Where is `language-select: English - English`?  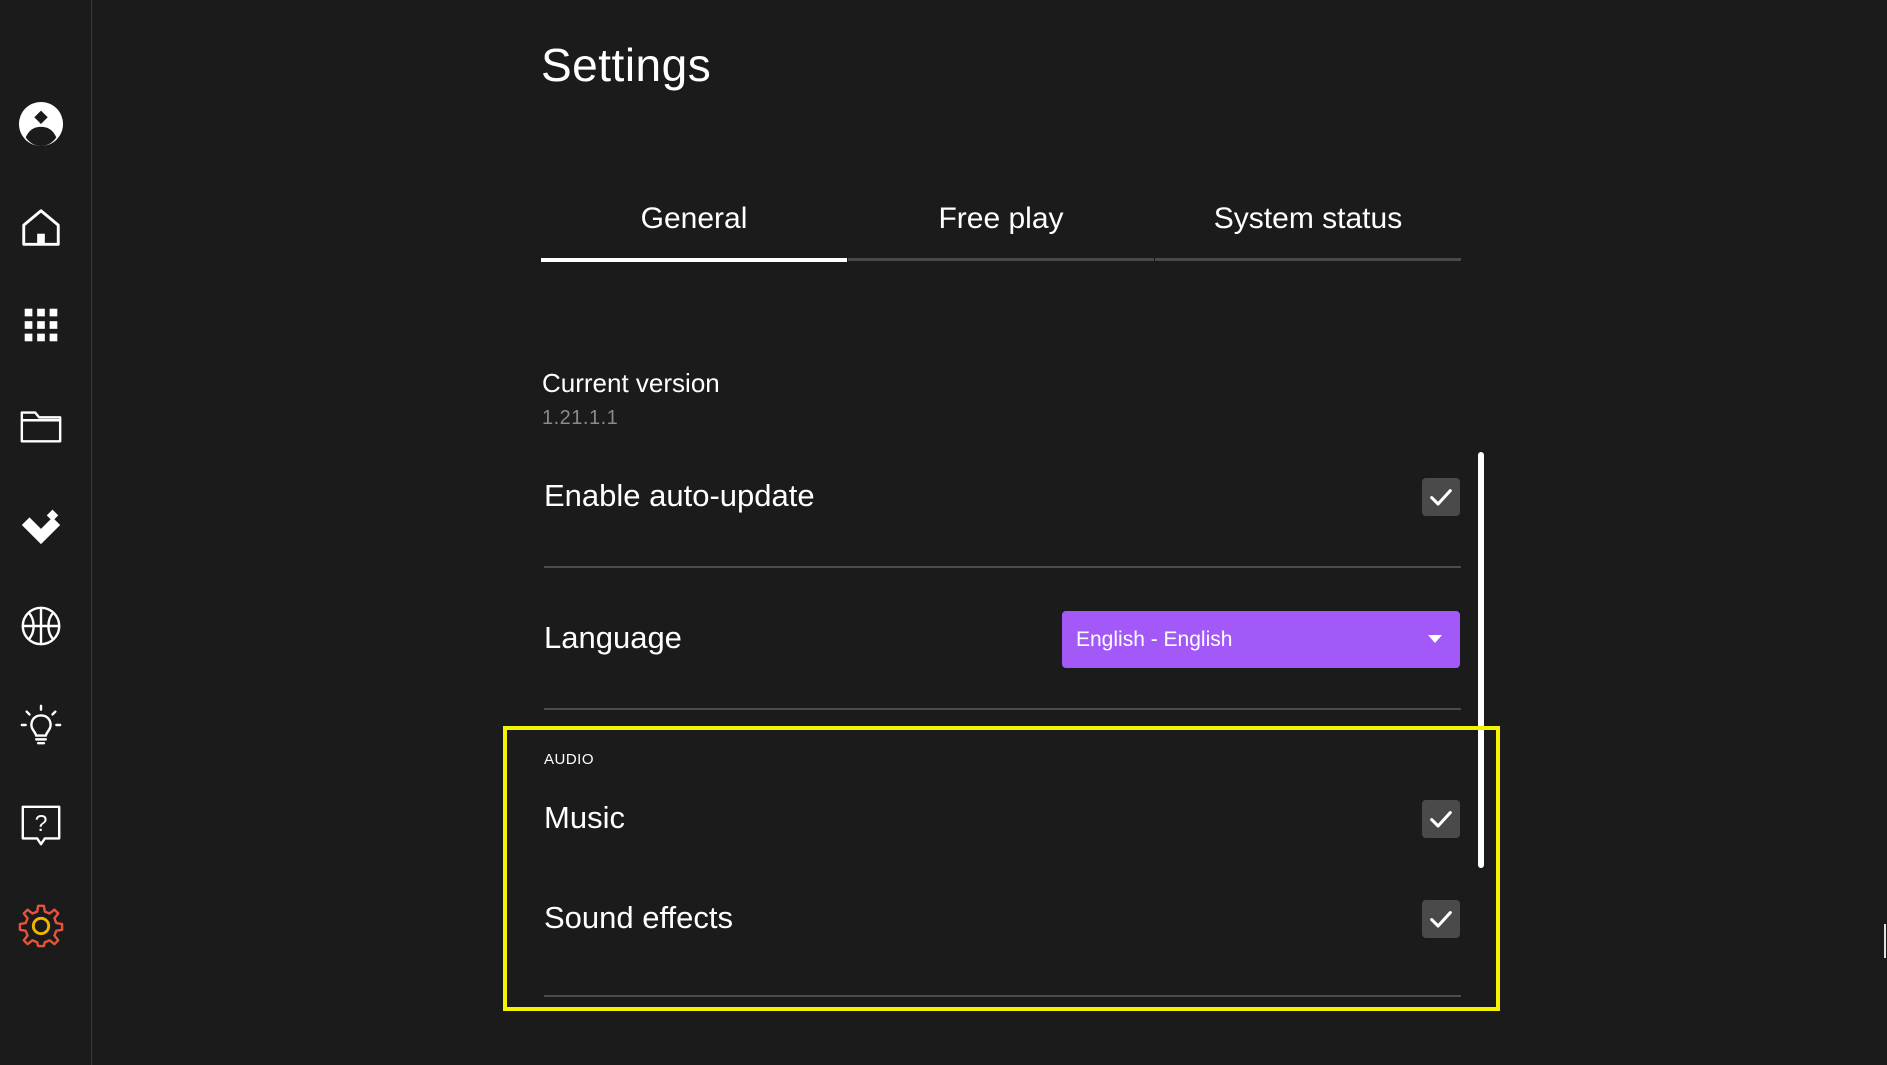 language-select: English - English is located at coordinates (1261, 639).